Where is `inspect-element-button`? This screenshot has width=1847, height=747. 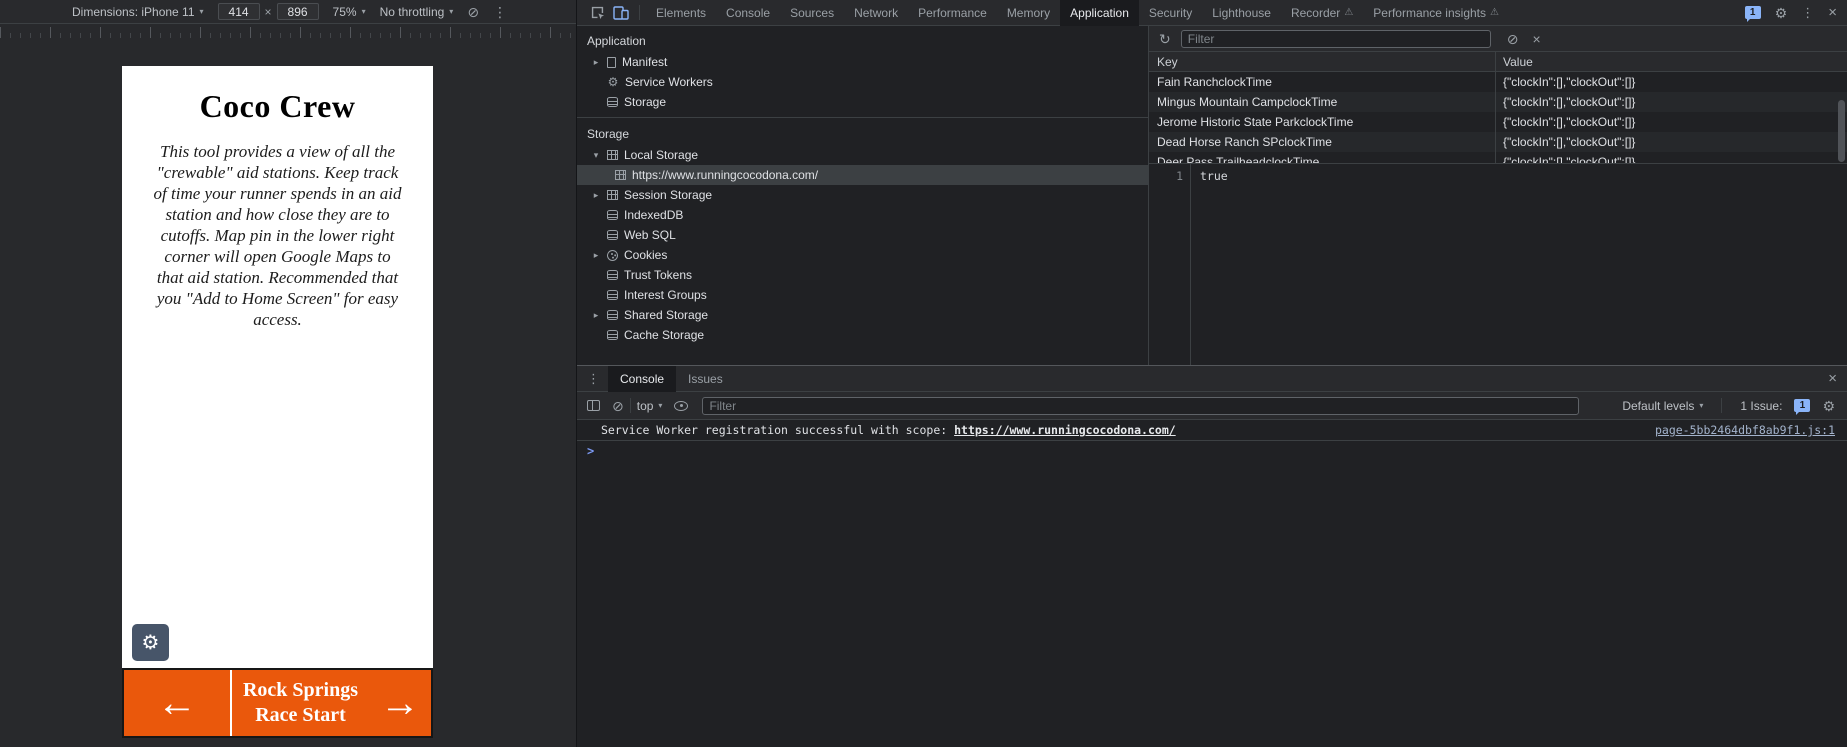 inspect-element-button is located at coordinates (597, 13).